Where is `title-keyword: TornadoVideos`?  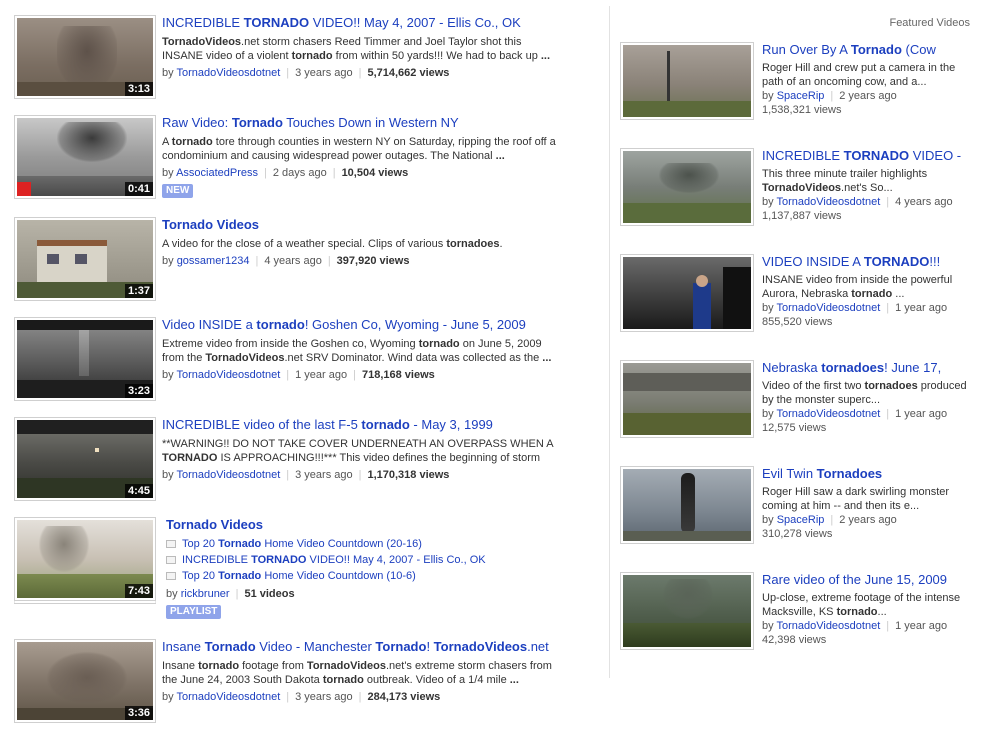 title-keyword: TornadoVideos is located at coordinates (480, 646).